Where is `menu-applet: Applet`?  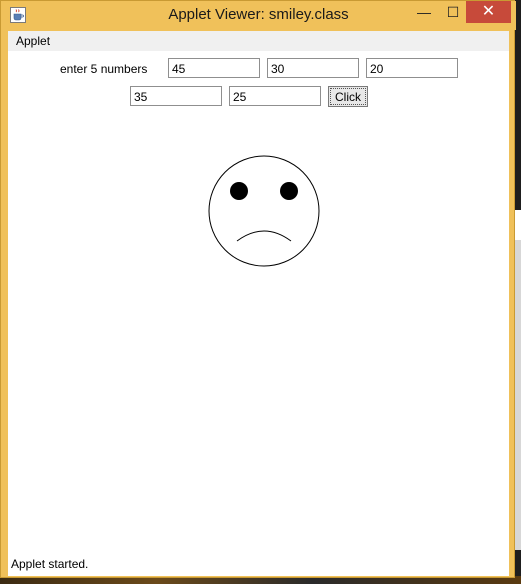
menu-applet: Applet is located at coordinates (33, 41).